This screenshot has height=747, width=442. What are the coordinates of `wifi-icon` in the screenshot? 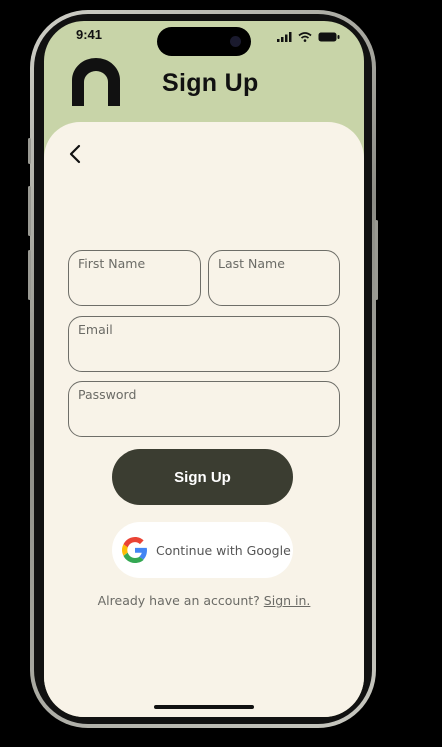 It's located at (305, 37).